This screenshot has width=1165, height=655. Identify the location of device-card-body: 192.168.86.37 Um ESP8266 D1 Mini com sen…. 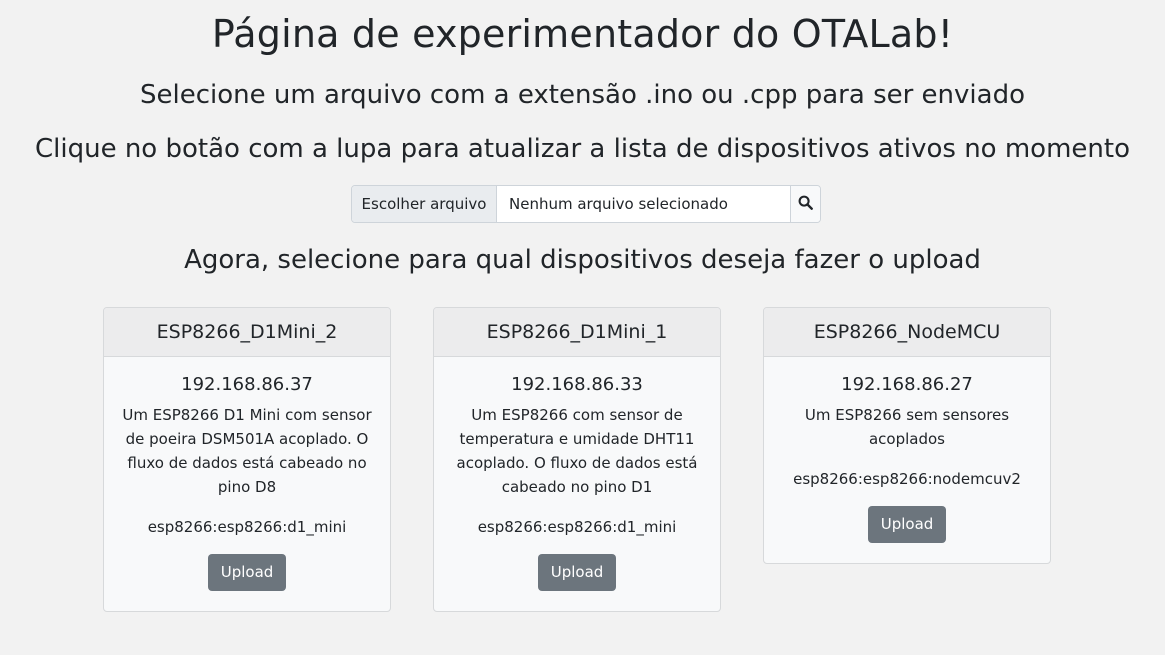
(247, 474).